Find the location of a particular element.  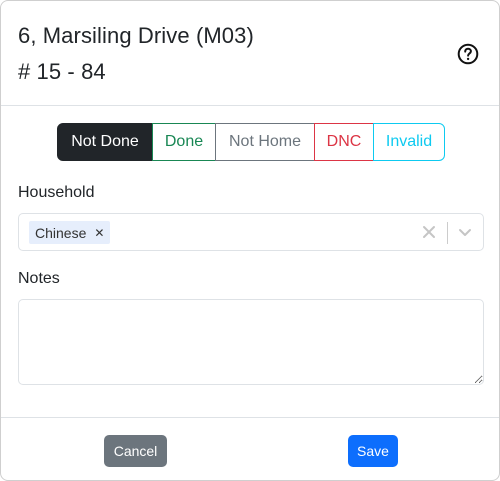

help-button is located at coordinates (468, 54).